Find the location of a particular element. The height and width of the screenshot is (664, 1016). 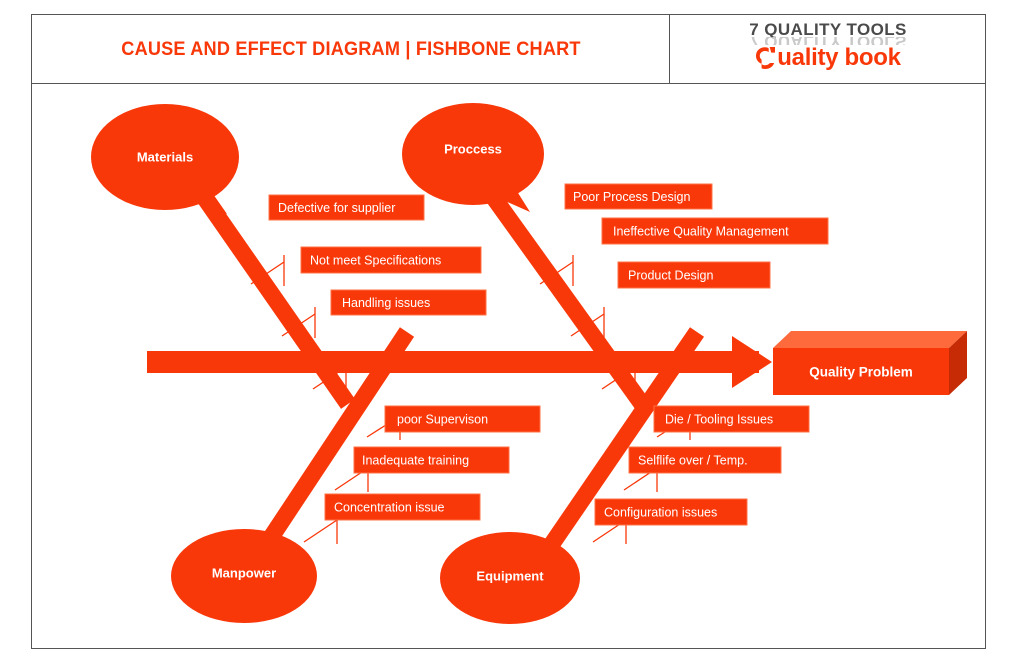

cause-label: Handling issues is located at coordinates (386, 303).